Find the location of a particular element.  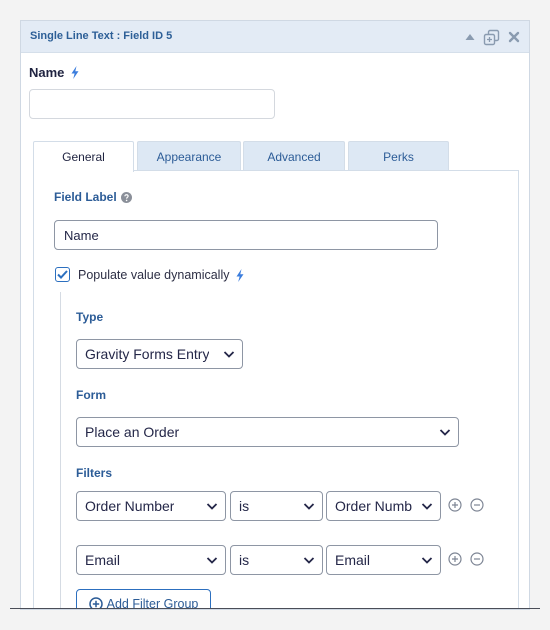

field-label-value: Name is located at coordinates (81, 235).